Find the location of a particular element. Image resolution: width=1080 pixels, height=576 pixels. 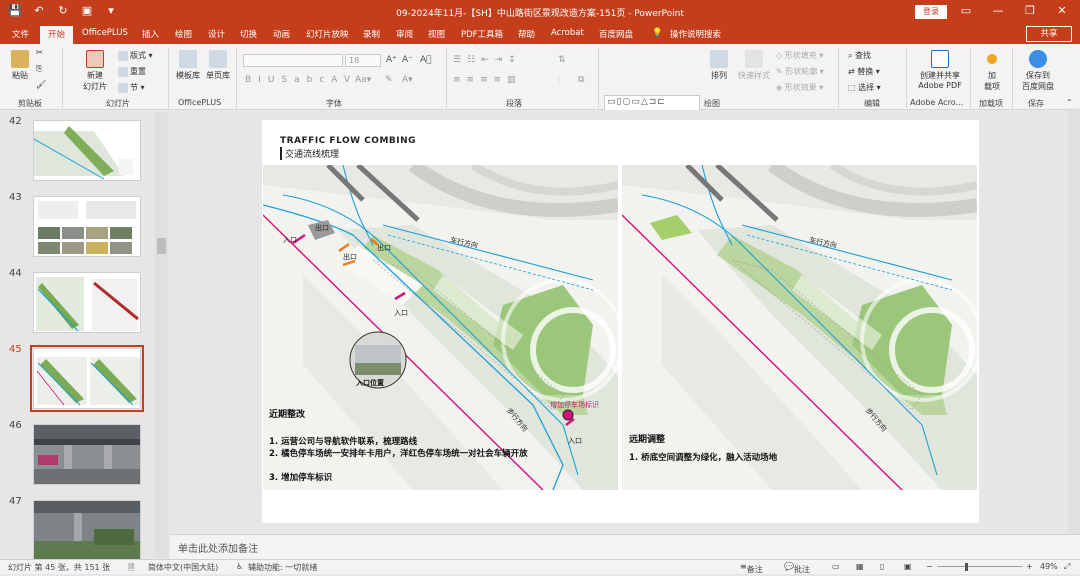

find-button: ⌕ 查找 is located at coordinates (859, 55).